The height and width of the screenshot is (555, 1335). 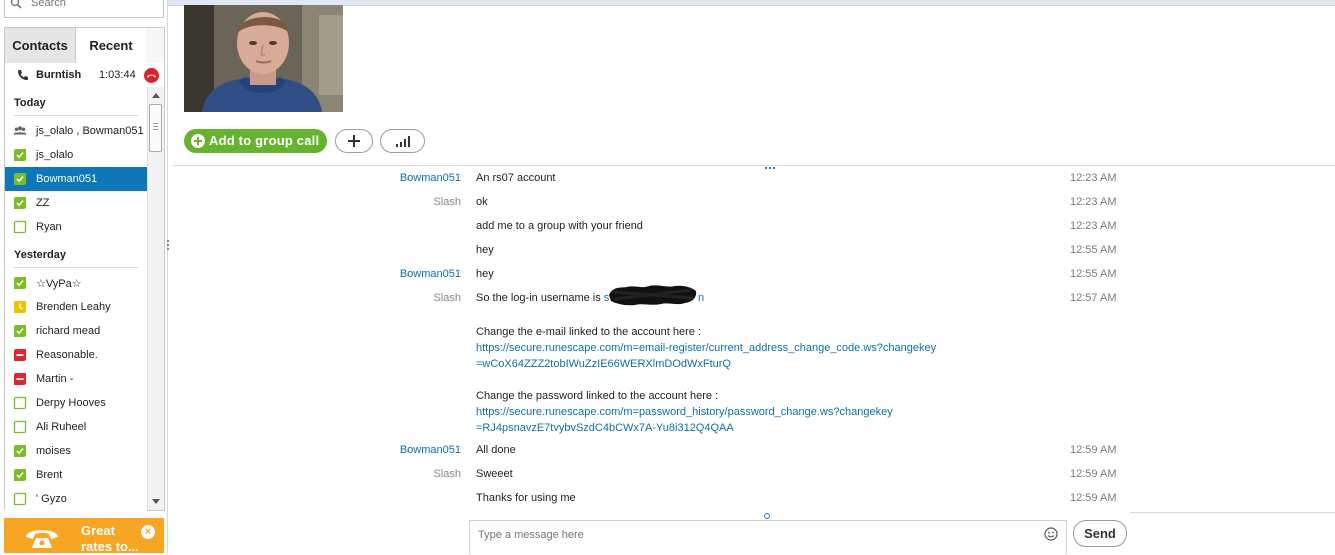 I want to click on away-status-icon, so click(x=20, y=307).